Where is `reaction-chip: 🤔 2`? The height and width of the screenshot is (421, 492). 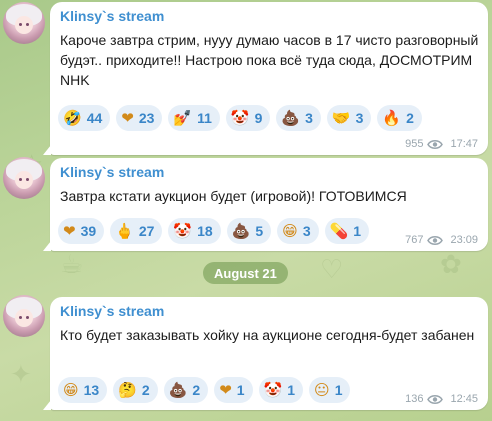
reaction-chip: 🤔 2 is located at coordinates (135, 390).